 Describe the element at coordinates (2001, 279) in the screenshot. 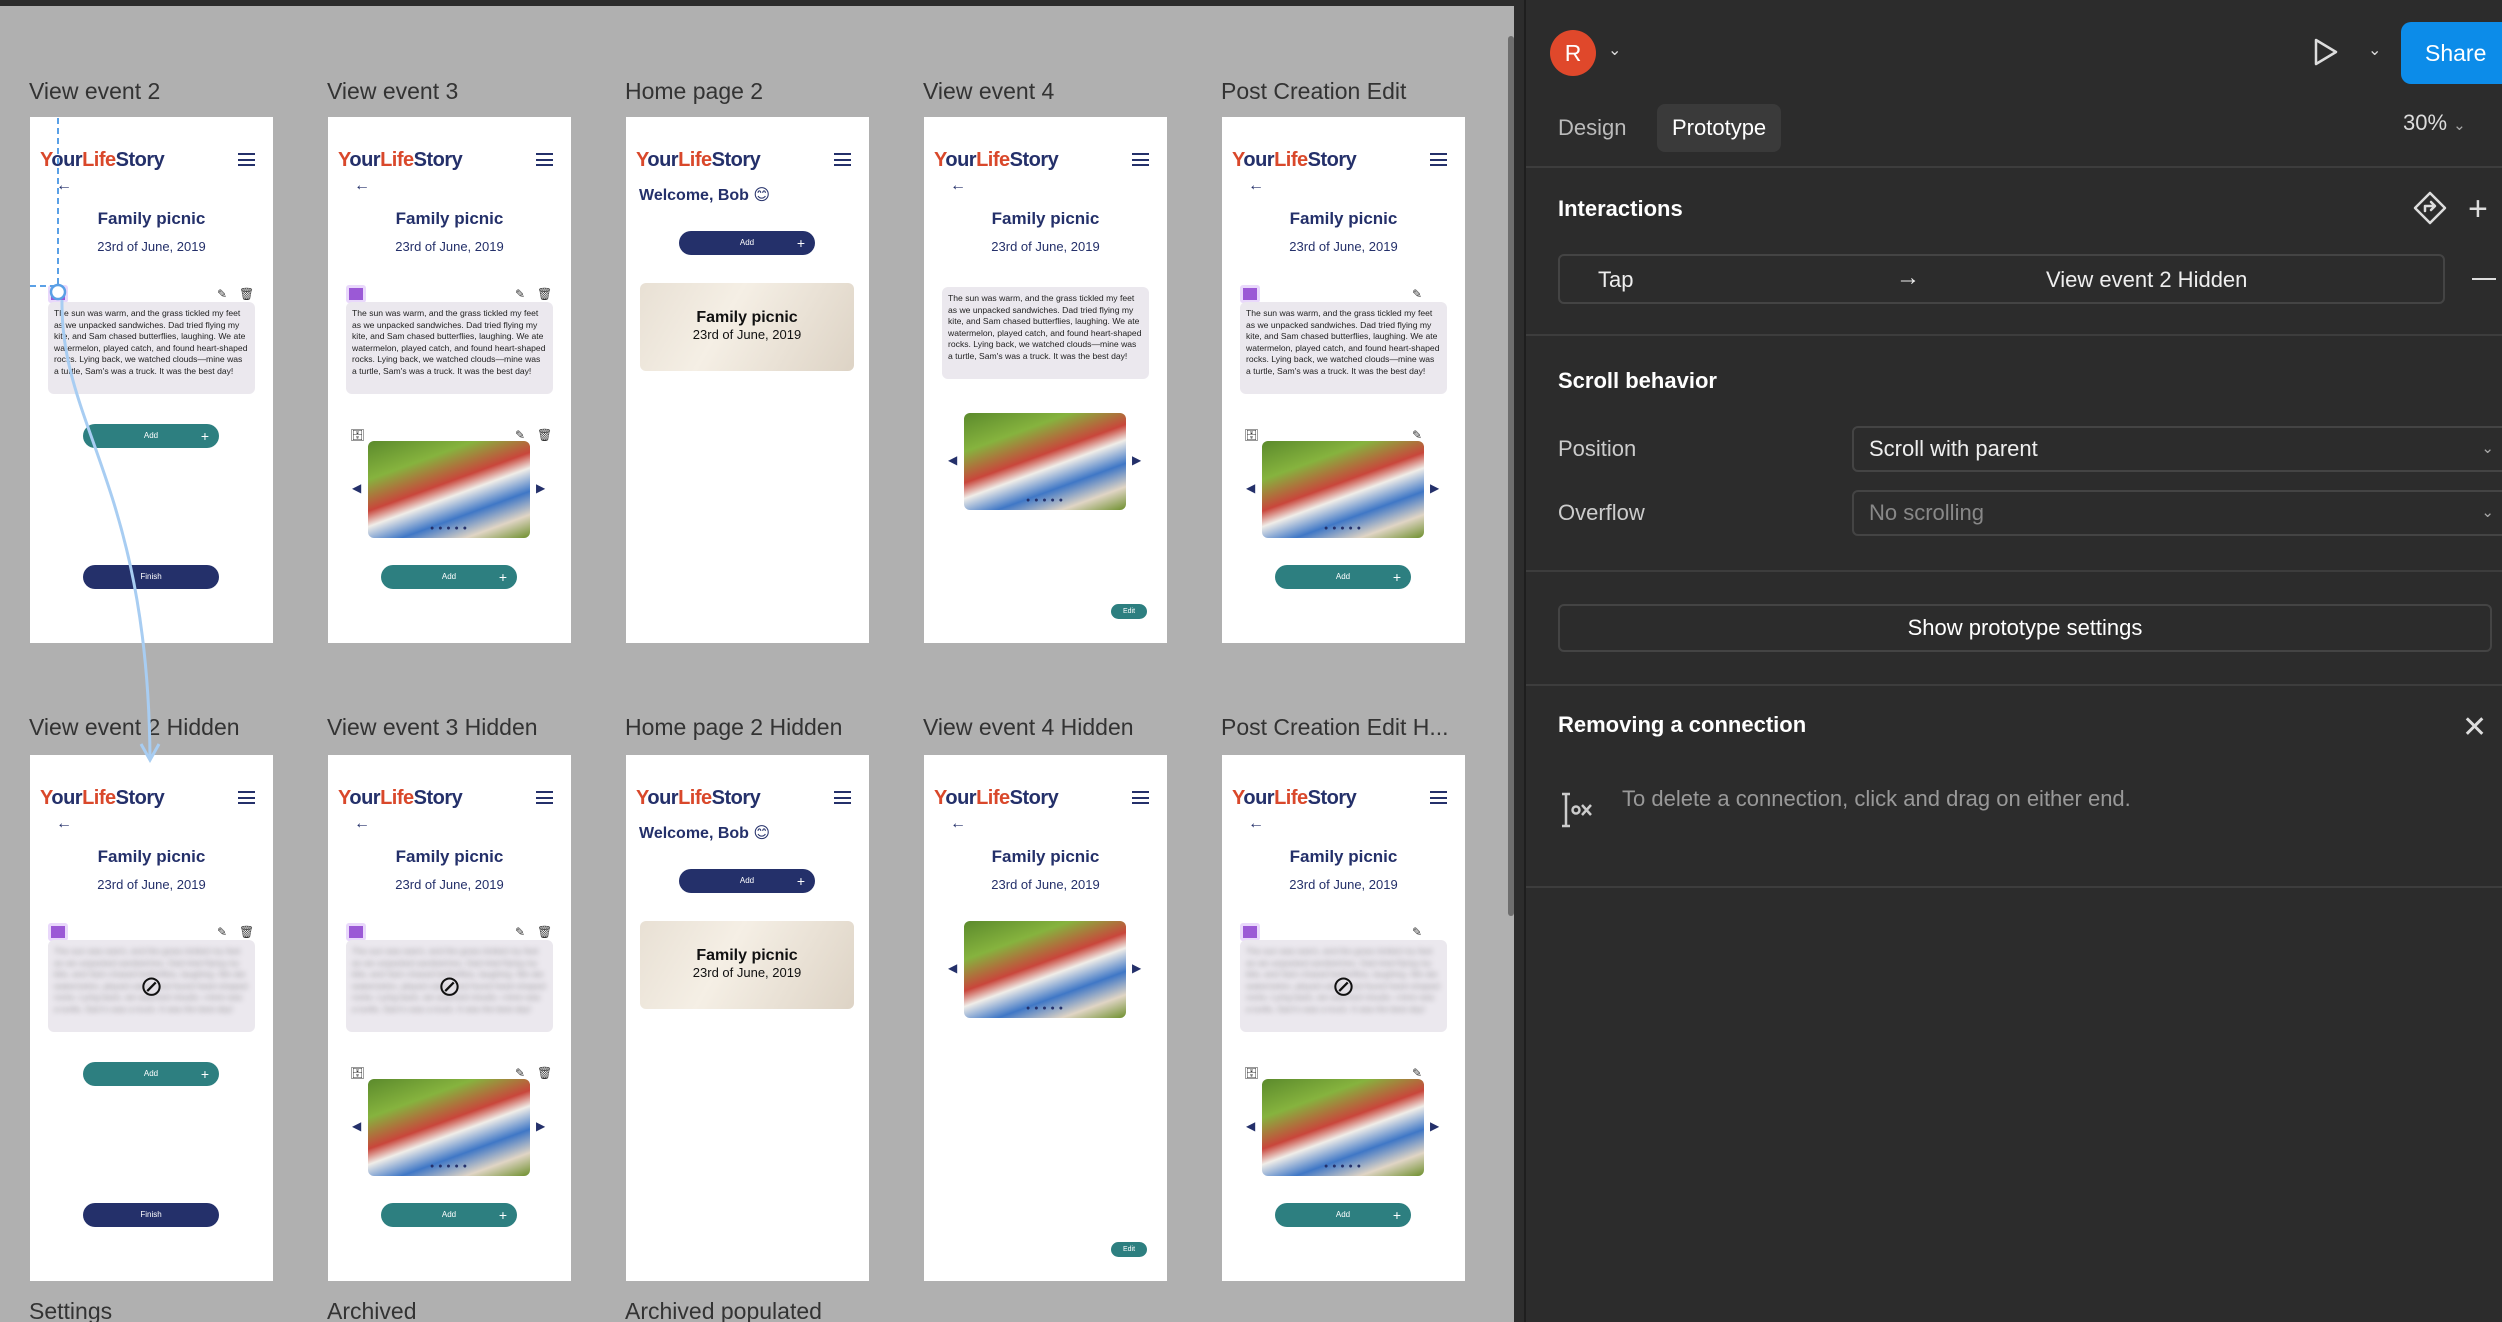

I see `interaction-row: Tap → View event 2 Hidden` at that location.